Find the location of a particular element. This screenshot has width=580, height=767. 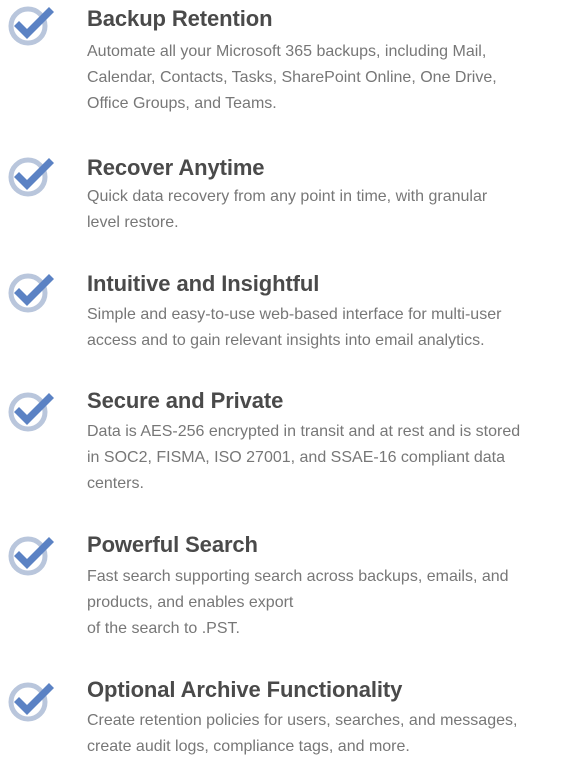

feature-title: Intuitive and Insightful is located at coordinates (203, 283).